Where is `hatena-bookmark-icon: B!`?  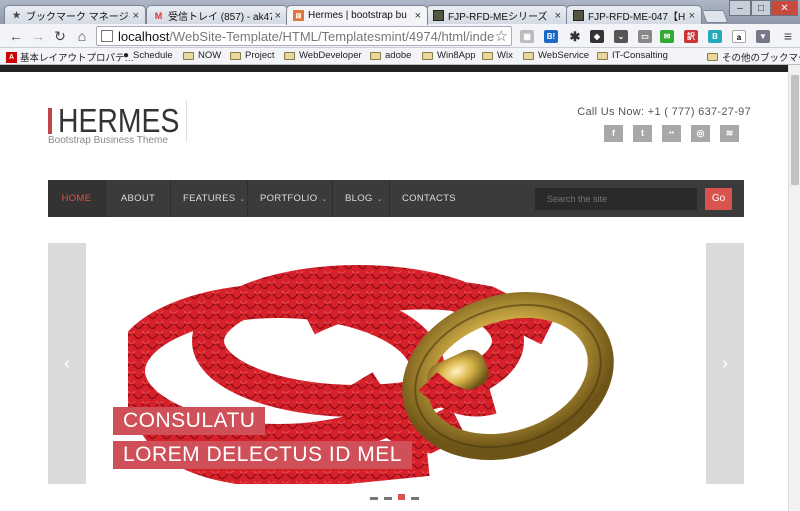 hatena-bookmark-icon: B! is located at coordinates (551, 36).